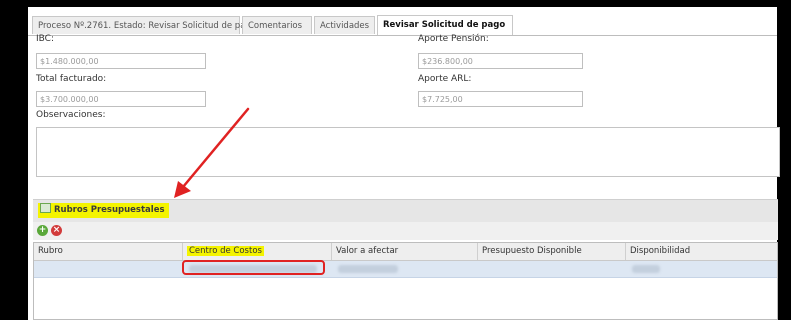 The width and height of the screenshot is (791, 320). Describe the element at coordinates (14, 160) in the screenshot. I see `screen-frame-left` at that location.